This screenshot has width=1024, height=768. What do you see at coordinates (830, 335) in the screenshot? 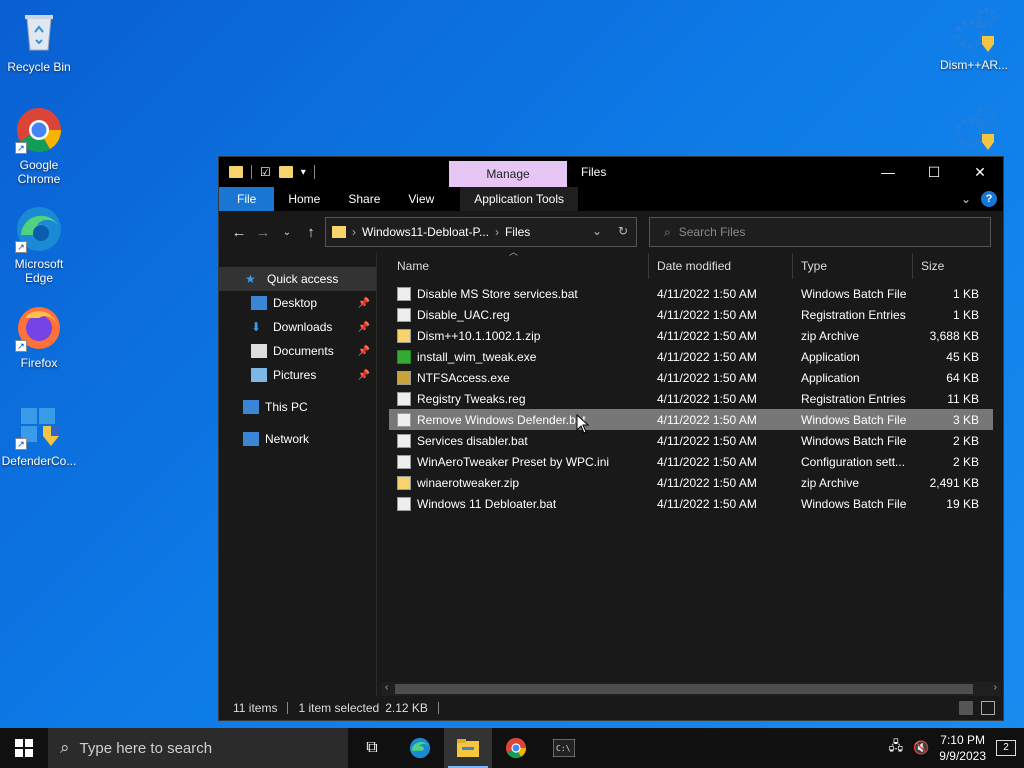
I see `file-type: zip Archive` at bounding box center [830, 335].